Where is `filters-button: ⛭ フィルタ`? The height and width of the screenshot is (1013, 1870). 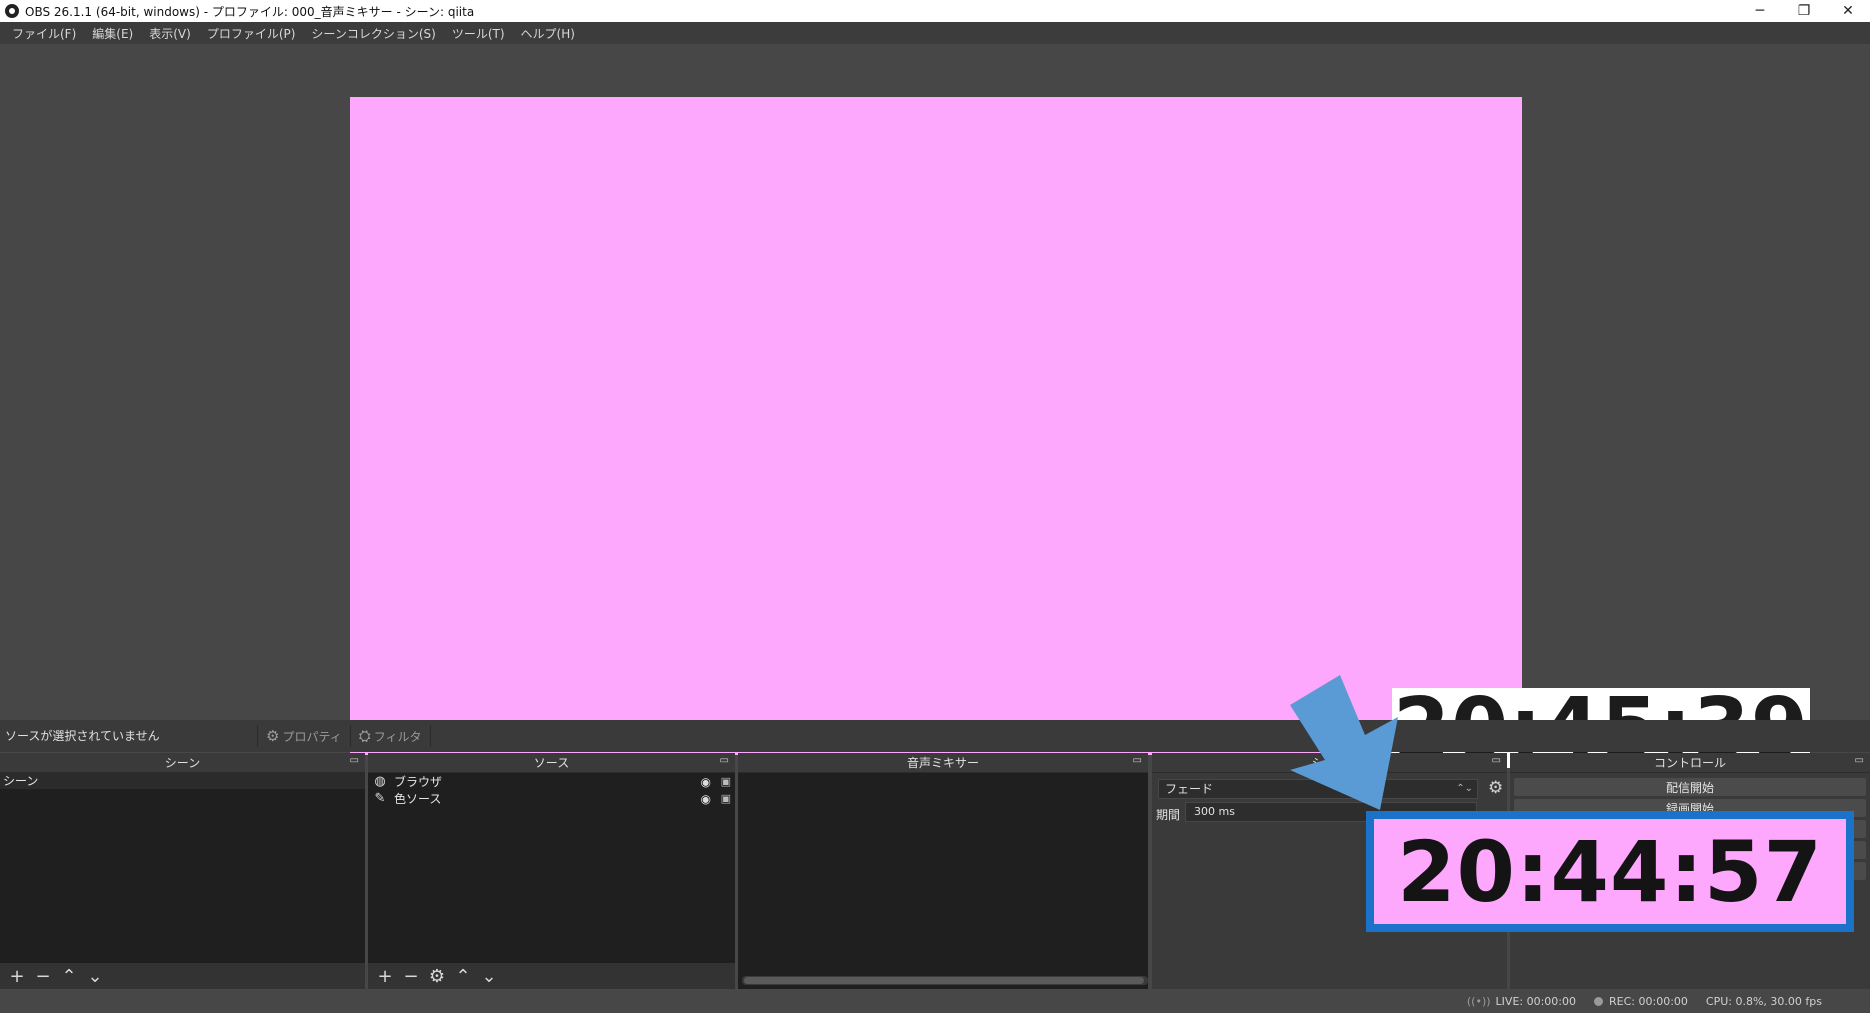
filters-button: ⛭ フィルタ is located at coordinates (391, 736).